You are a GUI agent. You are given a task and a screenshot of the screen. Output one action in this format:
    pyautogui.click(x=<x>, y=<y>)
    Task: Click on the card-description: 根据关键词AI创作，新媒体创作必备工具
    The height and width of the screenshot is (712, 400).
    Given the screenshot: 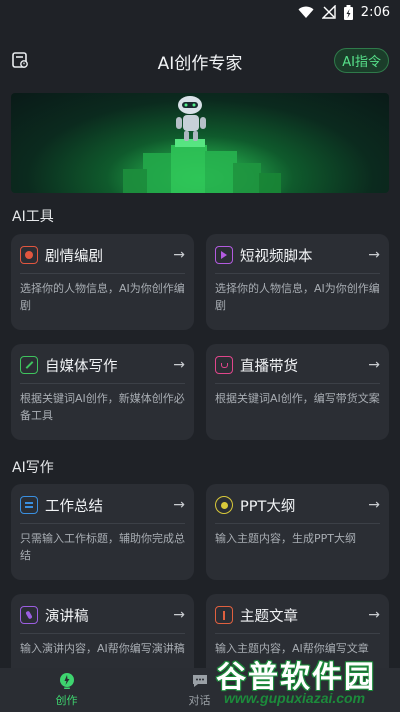 What is the action you would take?
    pyautogui.click(x=102, y=407)
    